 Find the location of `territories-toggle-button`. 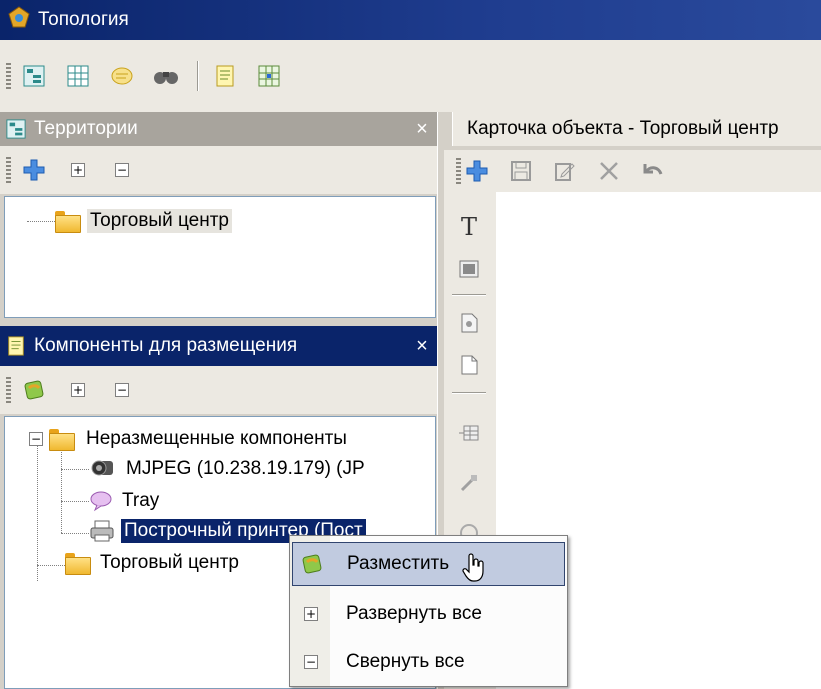

territories-toggle-button is located at coordinates (34, 76).